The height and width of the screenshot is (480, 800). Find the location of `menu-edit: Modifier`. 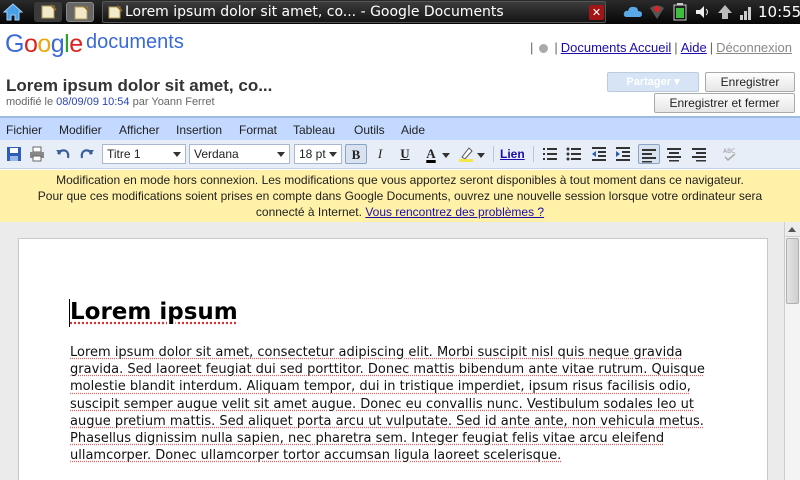

menu-edit: Modifier is located at coordinates (80, 130).